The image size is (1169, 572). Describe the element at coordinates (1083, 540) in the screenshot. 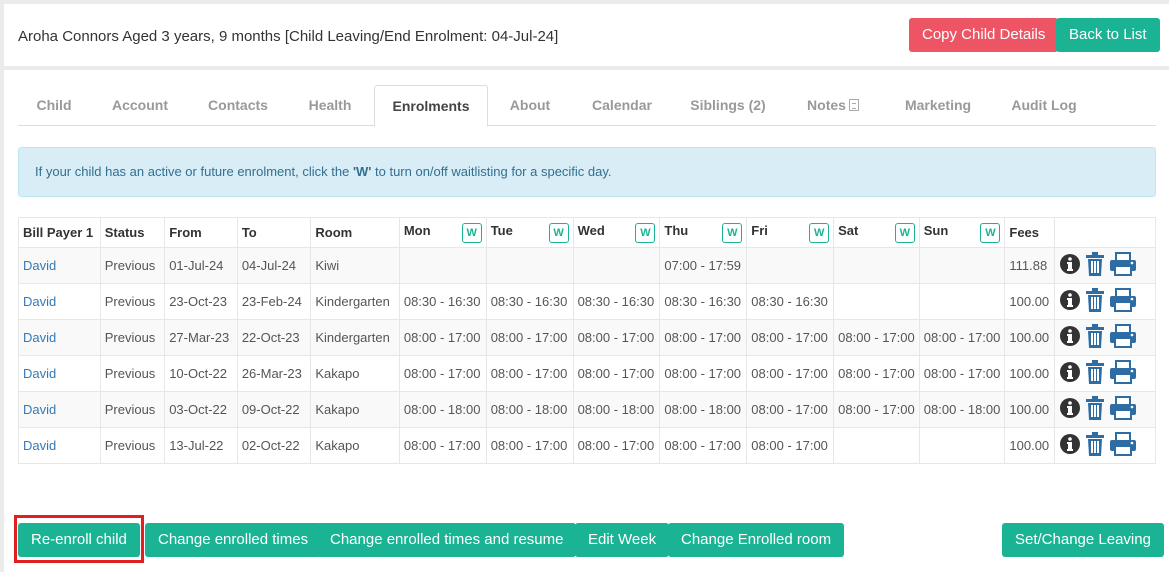

I see `set-change-leaving-button: Set/Change Leaving` at that location.